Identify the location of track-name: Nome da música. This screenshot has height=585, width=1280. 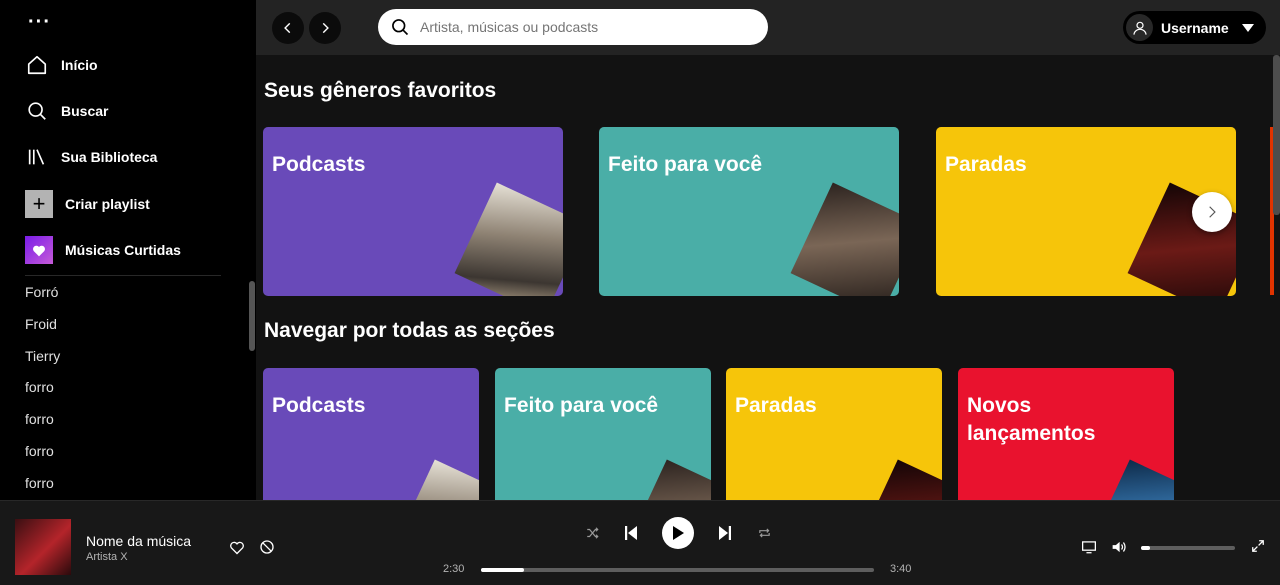
(138, 541).